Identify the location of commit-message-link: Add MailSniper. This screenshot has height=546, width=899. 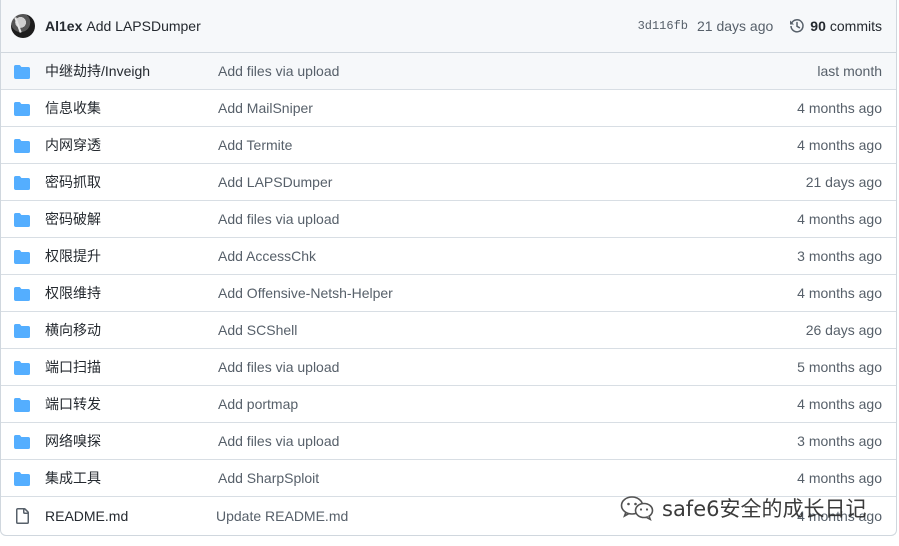
(265, 108).